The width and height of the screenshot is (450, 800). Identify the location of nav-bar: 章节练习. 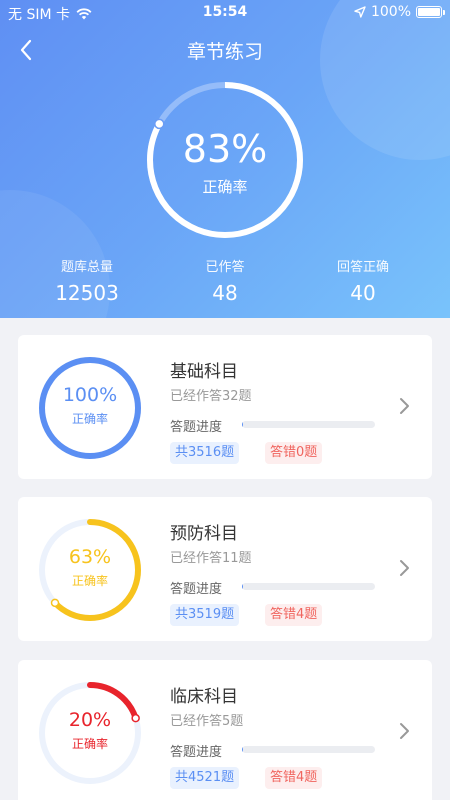
(225, 50).